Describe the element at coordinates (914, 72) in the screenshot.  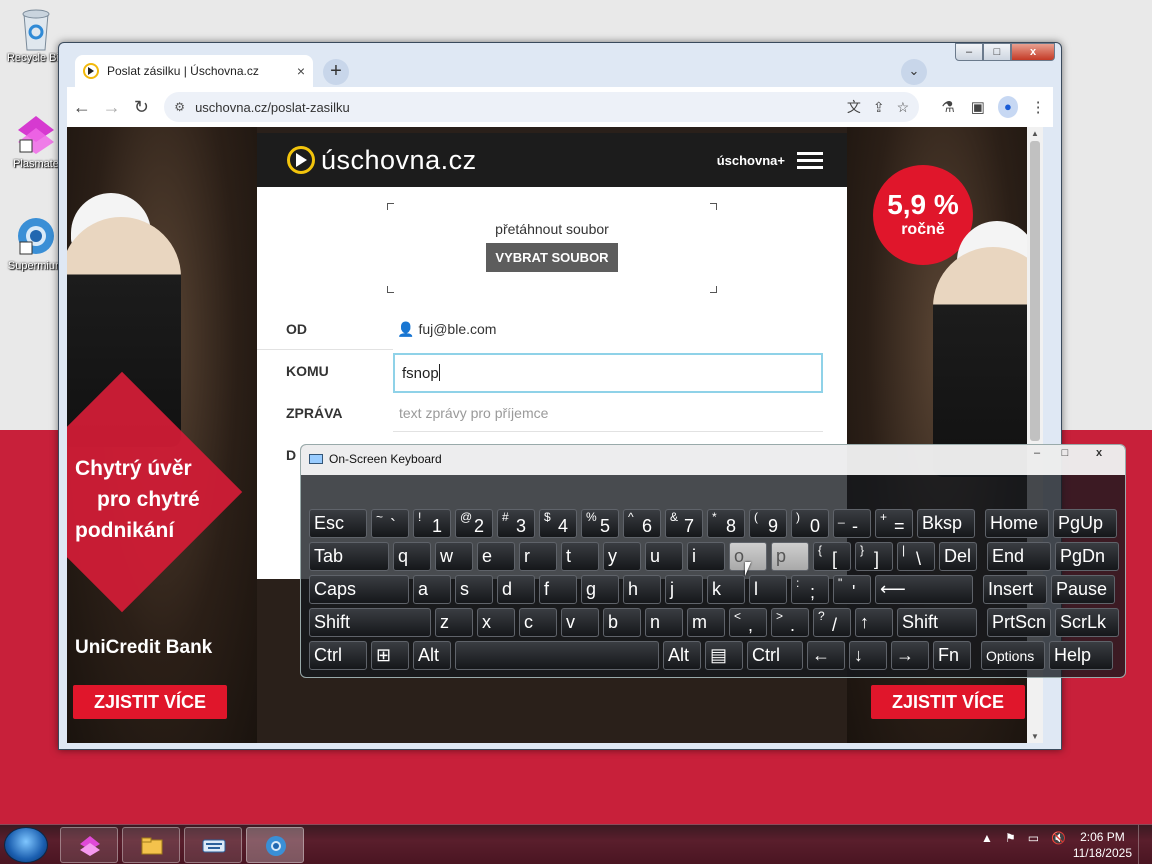
I see `tab-search-button: ⌄` at that location.